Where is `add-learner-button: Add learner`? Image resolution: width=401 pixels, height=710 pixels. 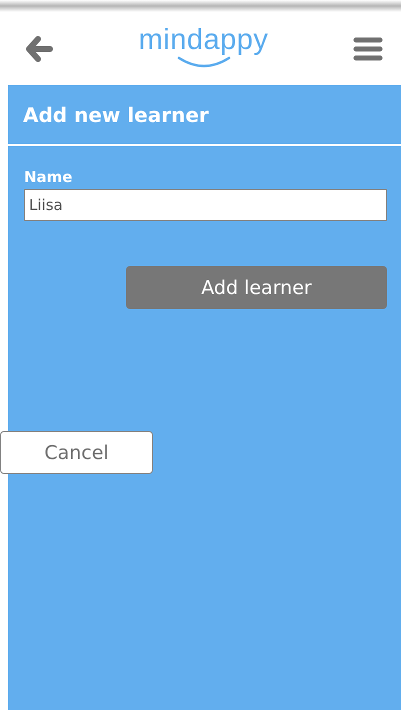
add-learner-button: Add learner is located at coordinates (256, 287).